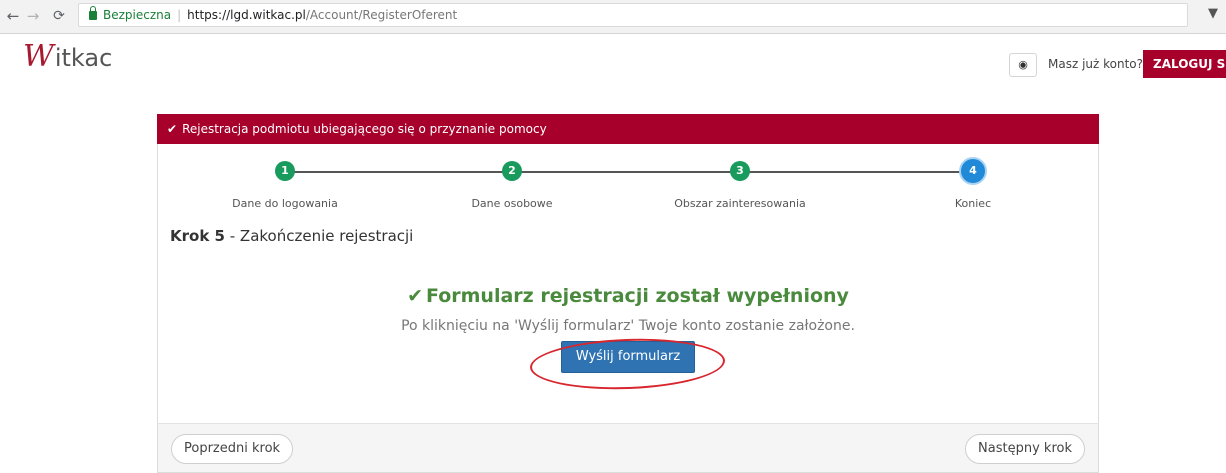  I want to click on step-4-label: Koniec, so click(973, 203).